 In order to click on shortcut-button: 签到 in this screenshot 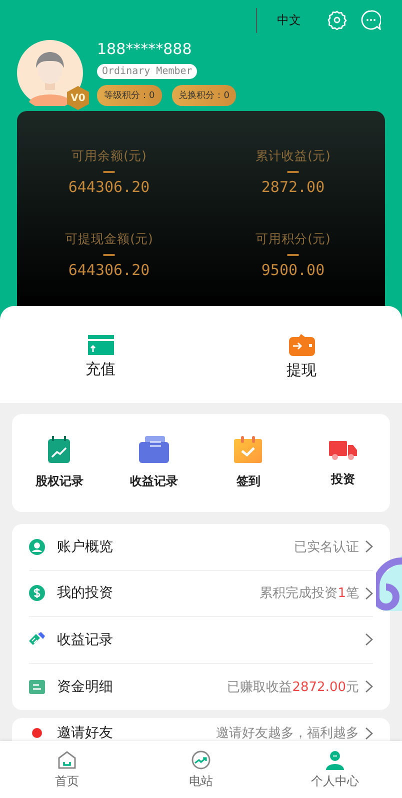, I will do `click(248, 463)`.